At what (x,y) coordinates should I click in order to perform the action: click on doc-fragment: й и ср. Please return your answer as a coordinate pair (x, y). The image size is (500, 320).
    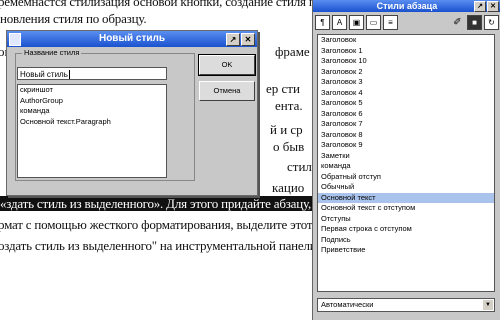
    Looking at the image, I should click on (286, 129).